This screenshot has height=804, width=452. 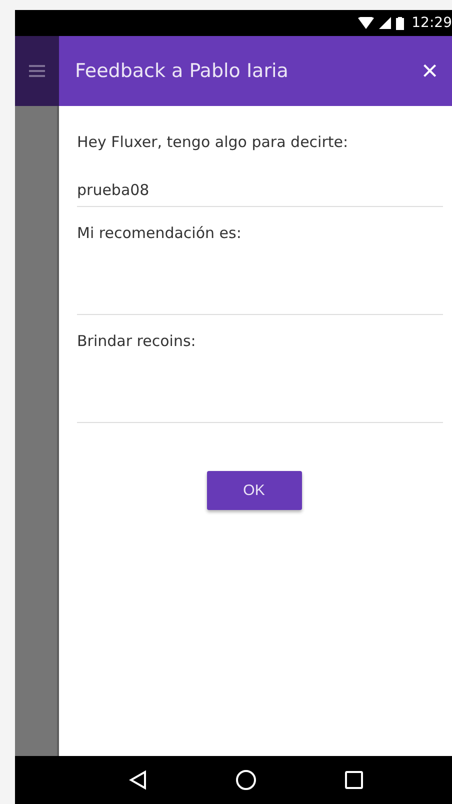 What do you see at coordinates (384, 23) in the screenshot?
I see `signal-icon` at bounding box center [384, 23].